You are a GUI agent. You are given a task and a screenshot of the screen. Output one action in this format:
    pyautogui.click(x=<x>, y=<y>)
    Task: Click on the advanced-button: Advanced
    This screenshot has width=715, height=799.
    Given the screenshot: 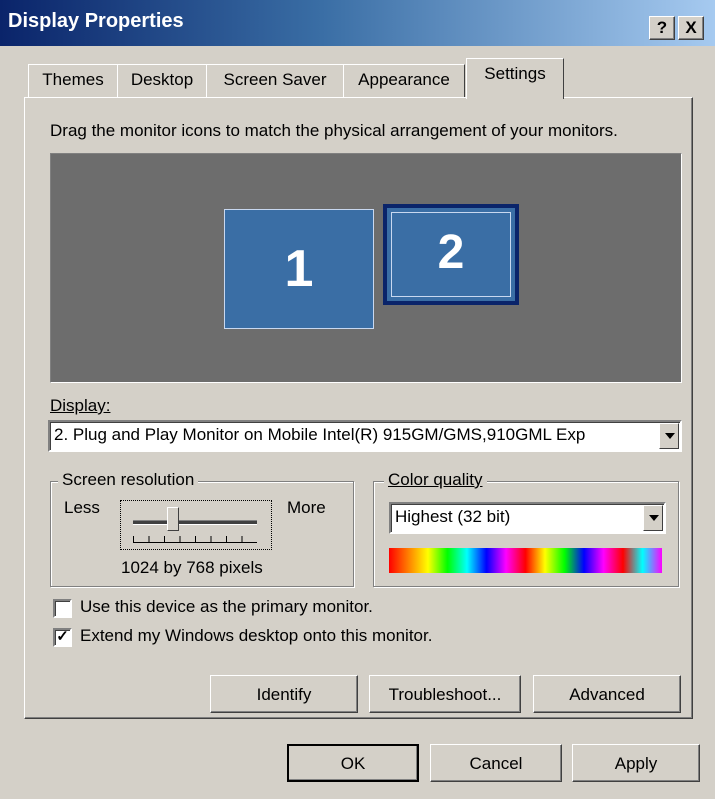 What is the action you would take?
    pyautogui.click(x=607, y=694)
    